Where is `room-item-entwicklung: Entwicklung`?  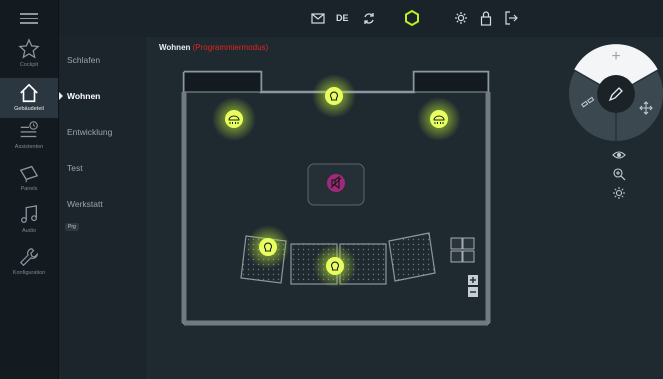 room-item-entwicklung: Entwicklung is located at coordinates (89, 132).